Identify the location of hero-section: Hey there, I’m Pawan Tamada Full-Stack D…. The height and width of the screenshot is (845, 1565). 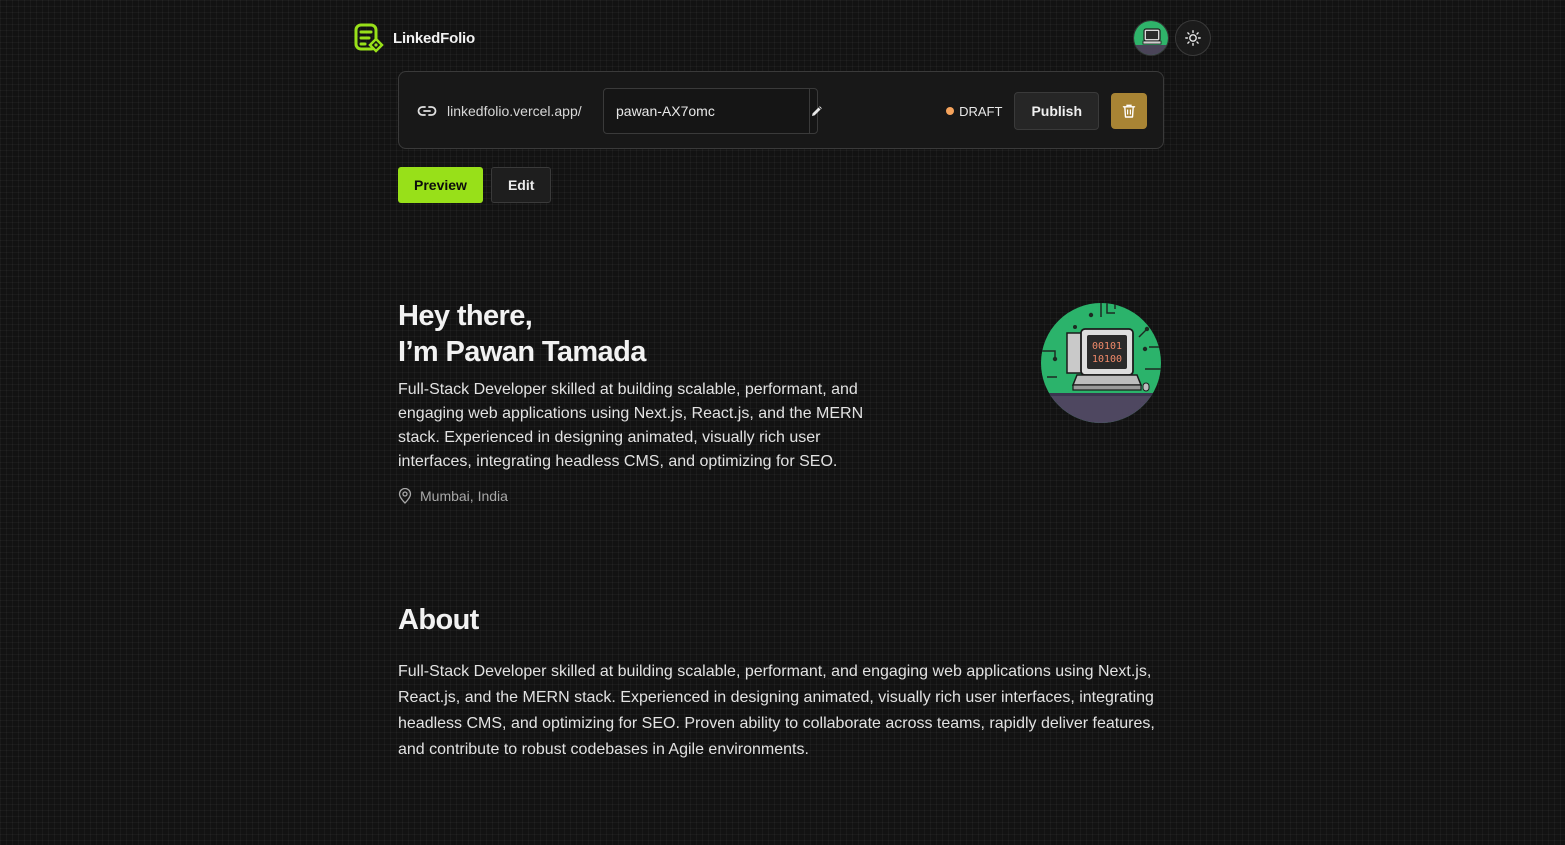
(781, 401).